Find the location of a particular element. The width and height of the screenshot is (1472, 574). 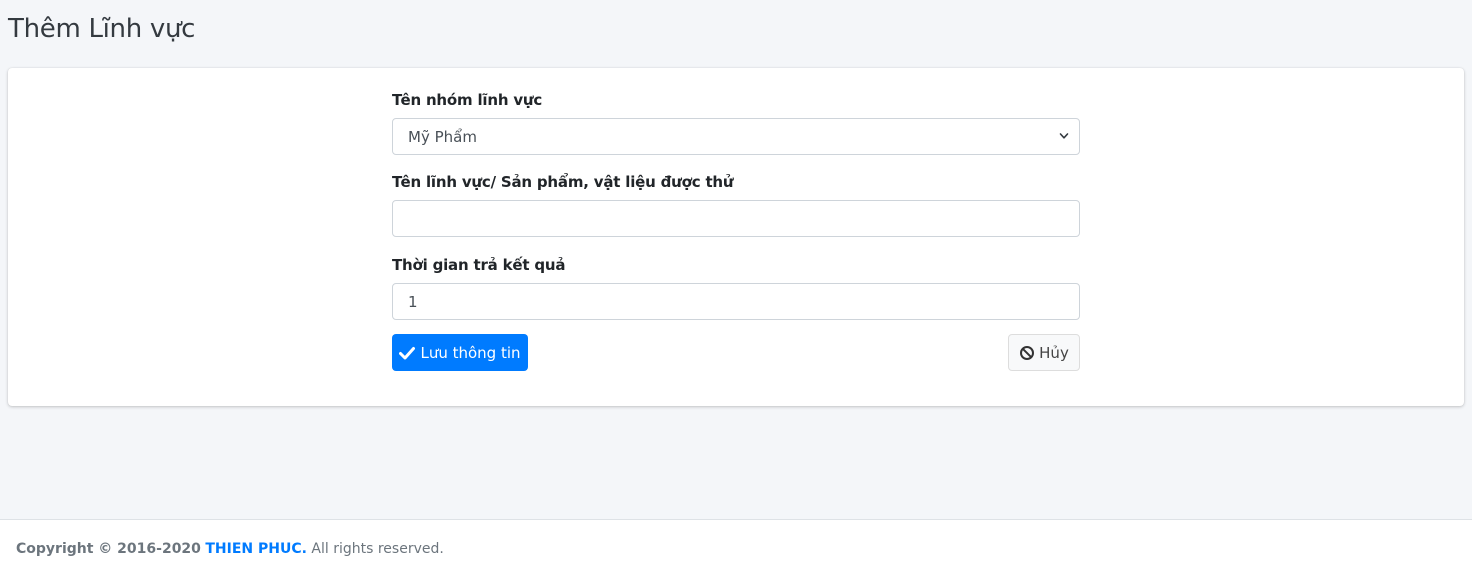

check-icon is located at coordinates (407, 352).